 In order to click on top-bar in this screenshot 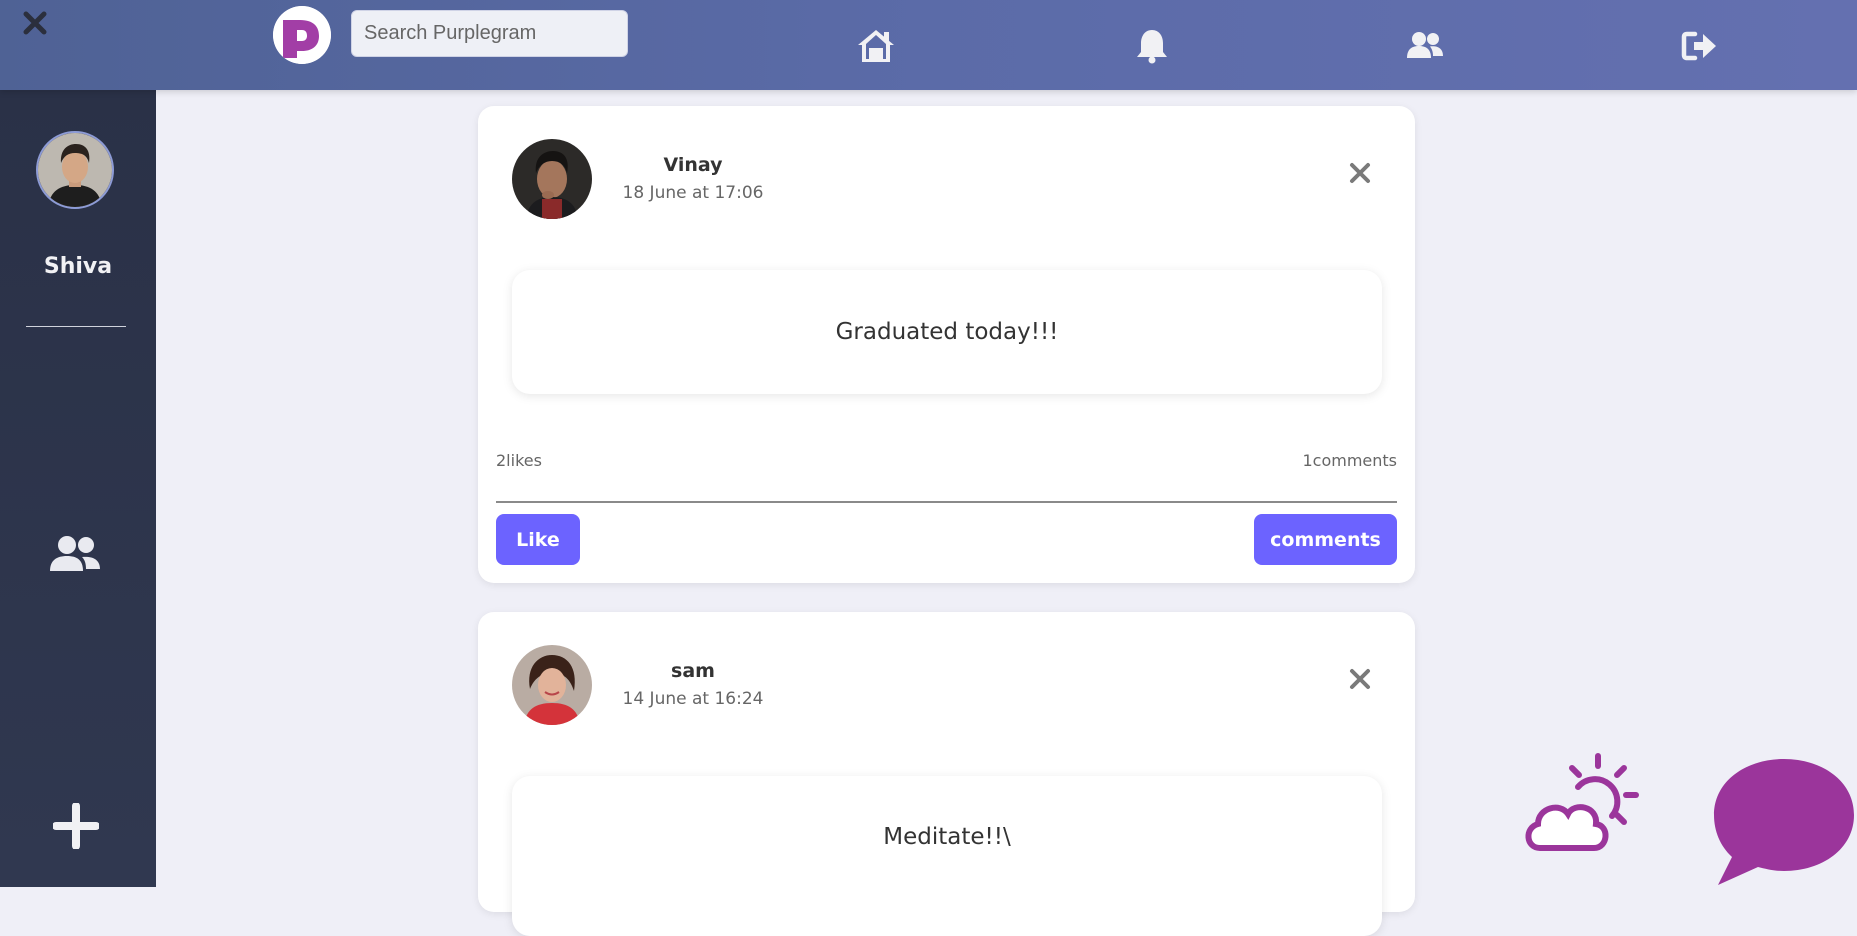, I will do `click(928, 45)`.